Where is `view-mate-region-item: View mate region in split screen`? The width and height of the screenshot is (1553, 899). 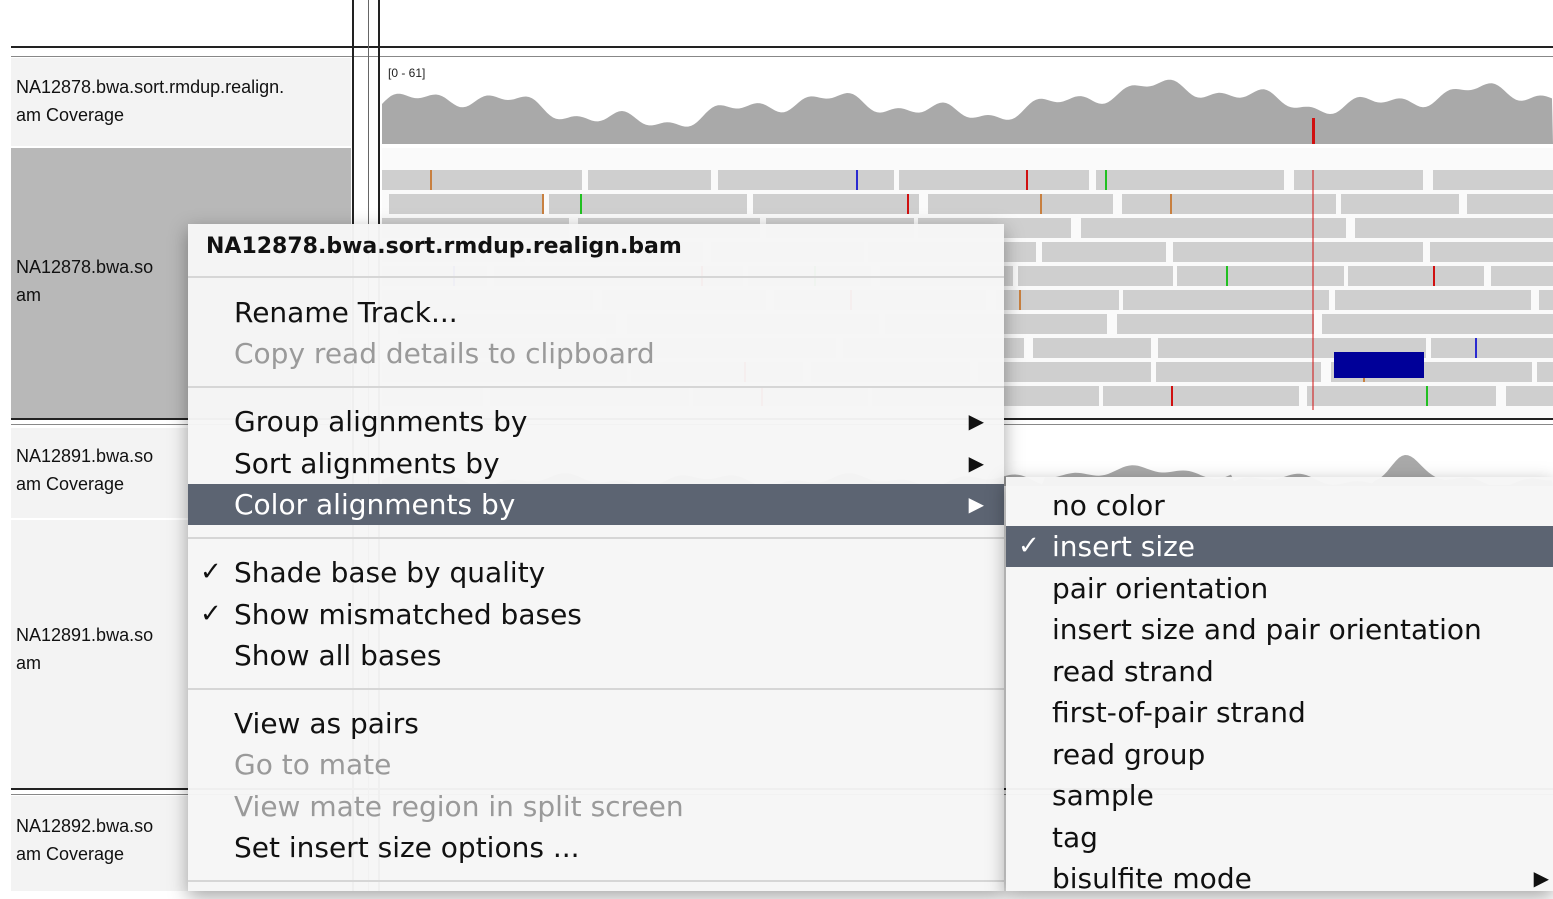 view-mate-region-item: View mate region in split screen is located at coordinates (596, 806).